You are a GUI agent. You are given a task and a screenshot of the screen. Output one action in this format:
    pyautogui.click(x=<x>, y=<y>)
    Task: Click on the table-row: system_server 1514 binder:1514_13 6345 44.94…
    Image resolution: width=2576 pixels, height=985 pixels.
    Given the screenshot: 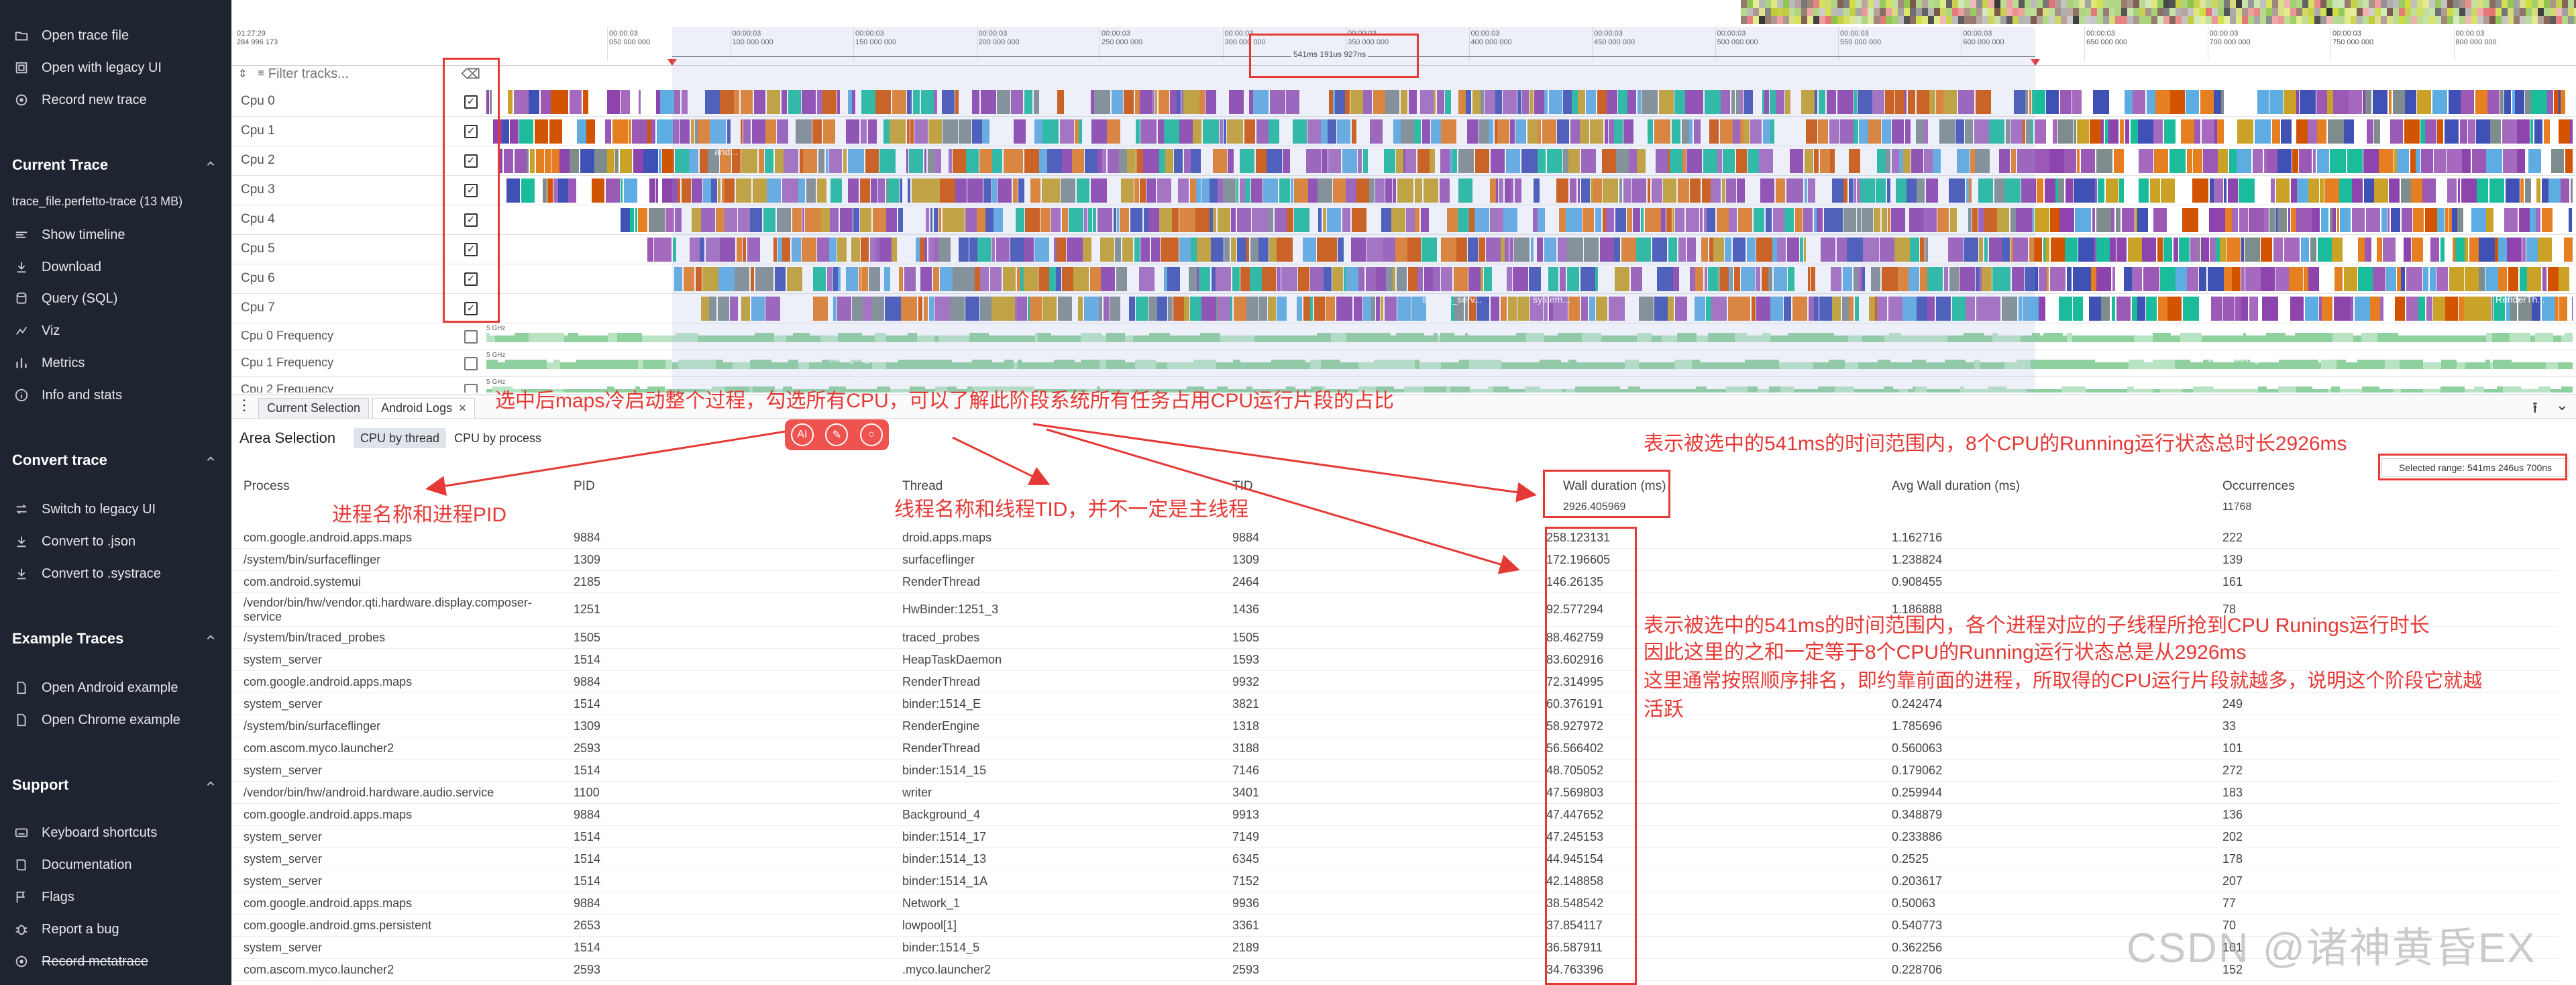 What is the action you would take?
    pyautogui.click(x=1395, y=859)
    